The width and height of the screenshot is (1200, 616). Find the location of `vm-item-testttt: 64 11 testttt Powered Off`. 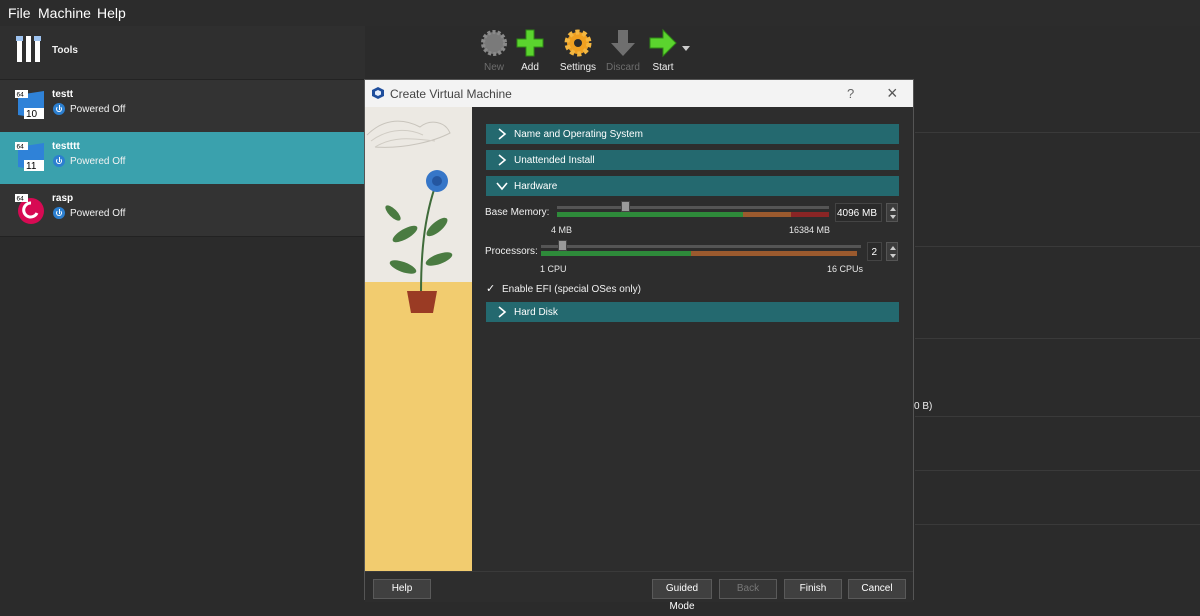

vm-item-testttt: 64 11 testttt Powered Off is located at coordinates (182, 158).